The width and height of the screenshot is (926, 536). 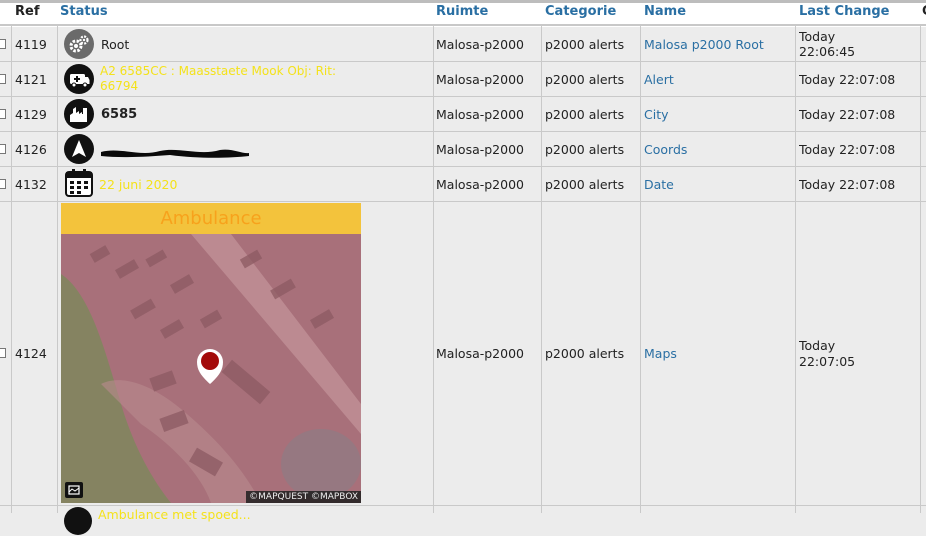 I want to click on last-change-cell: Today 22:07:05, so click(x=827, y=353).